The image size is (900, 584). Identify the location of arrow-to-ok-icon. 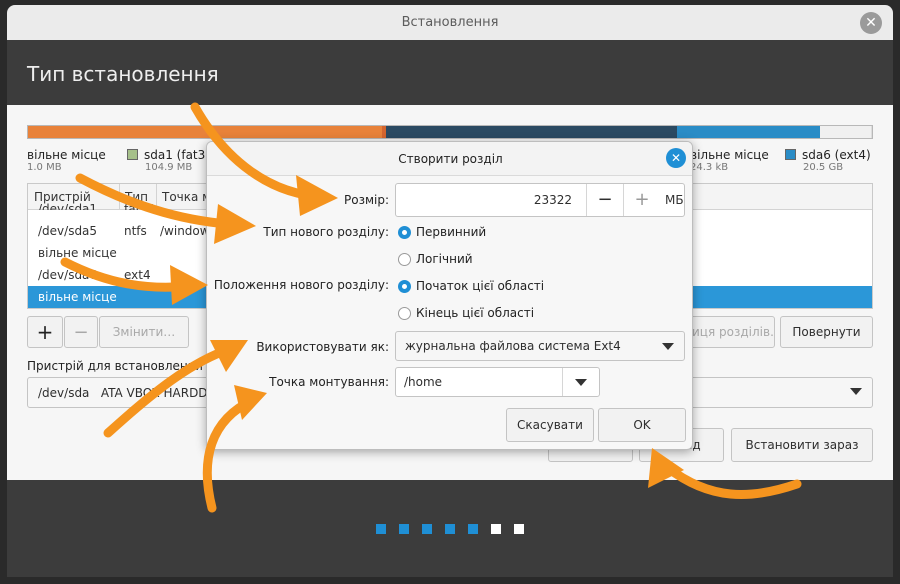
(732, 481).